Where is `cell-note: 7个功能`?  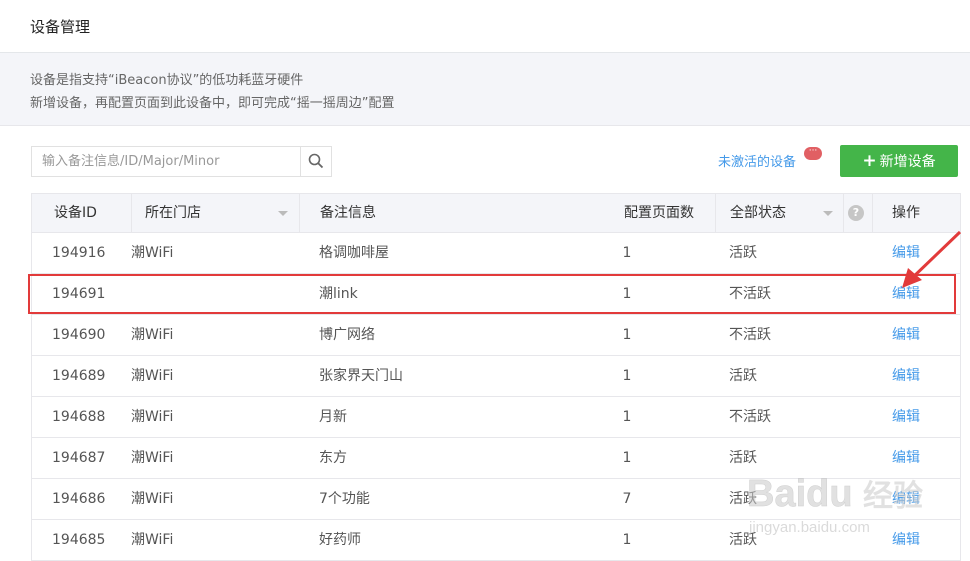
cell-note: 7个功能 is located at coordinates (344, 499).